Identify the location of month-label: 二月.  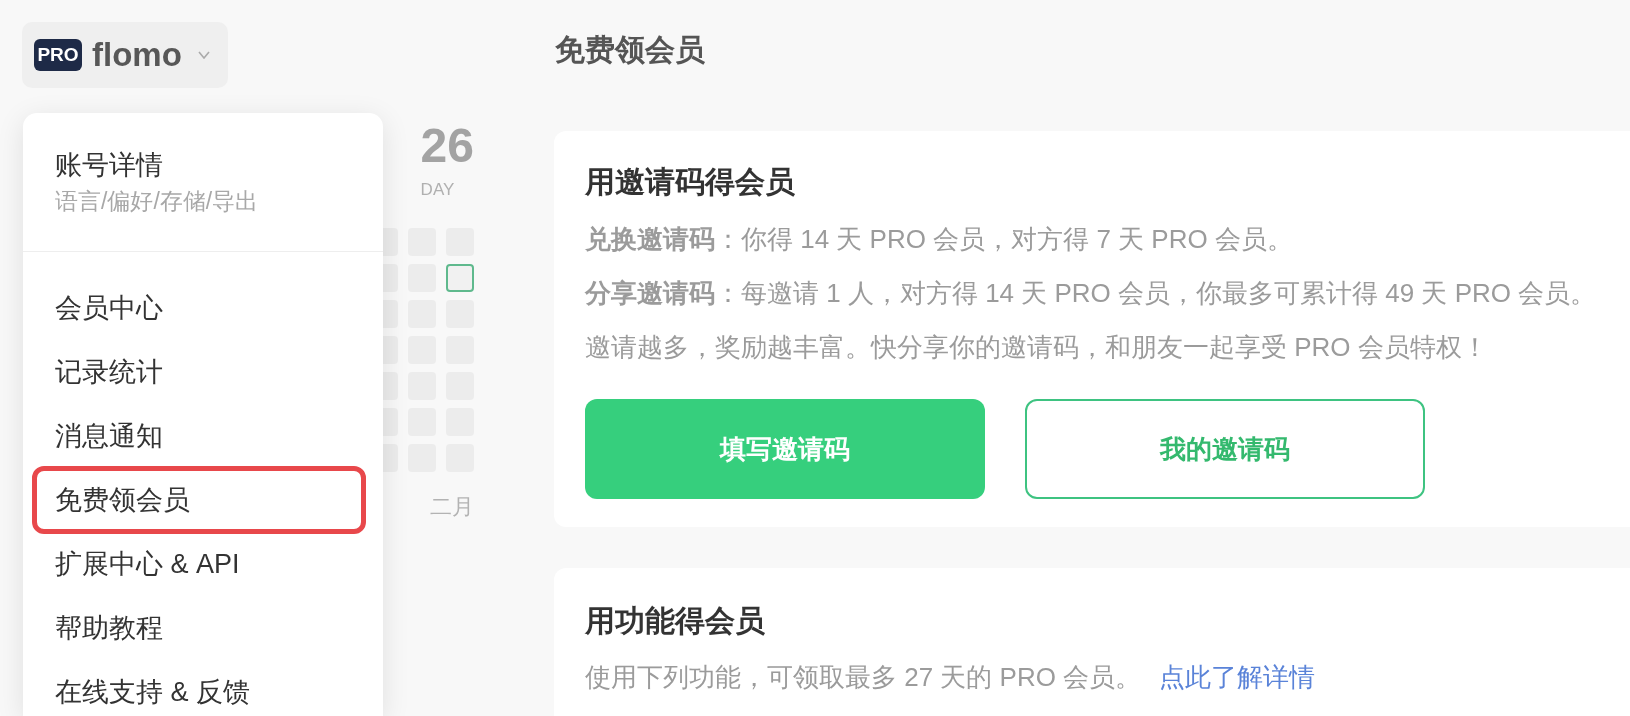
(452, 507).